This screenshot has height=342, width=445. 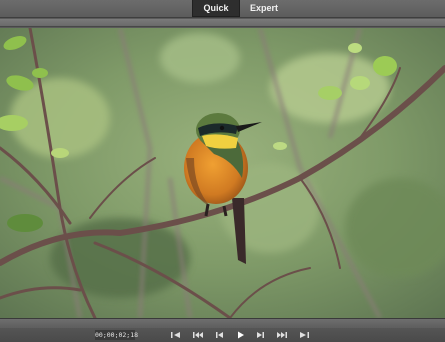 I want to click on playback-controls: 00;00;02;18, so click(x=222, y=335).